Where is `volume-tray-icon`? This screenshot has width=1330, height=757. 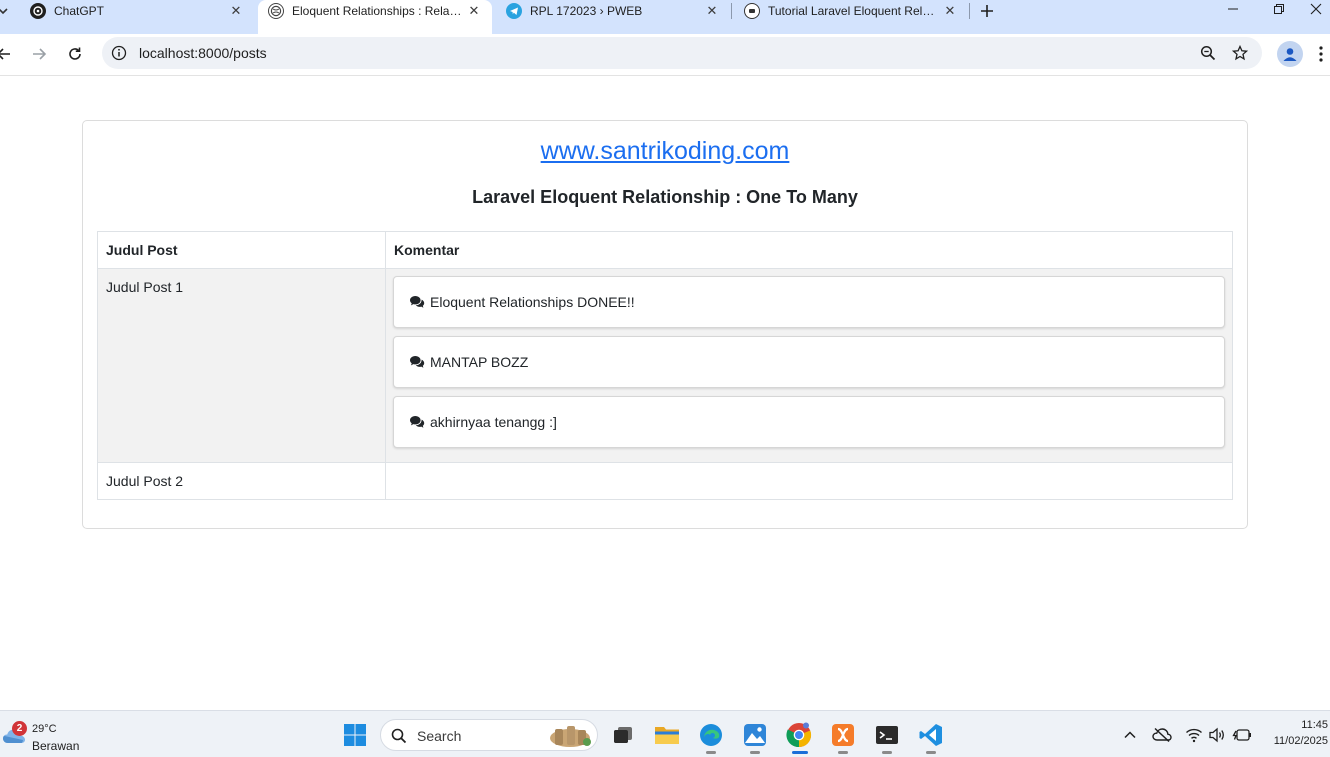 volume-tray-icon is located at coordinates (1217, 735).